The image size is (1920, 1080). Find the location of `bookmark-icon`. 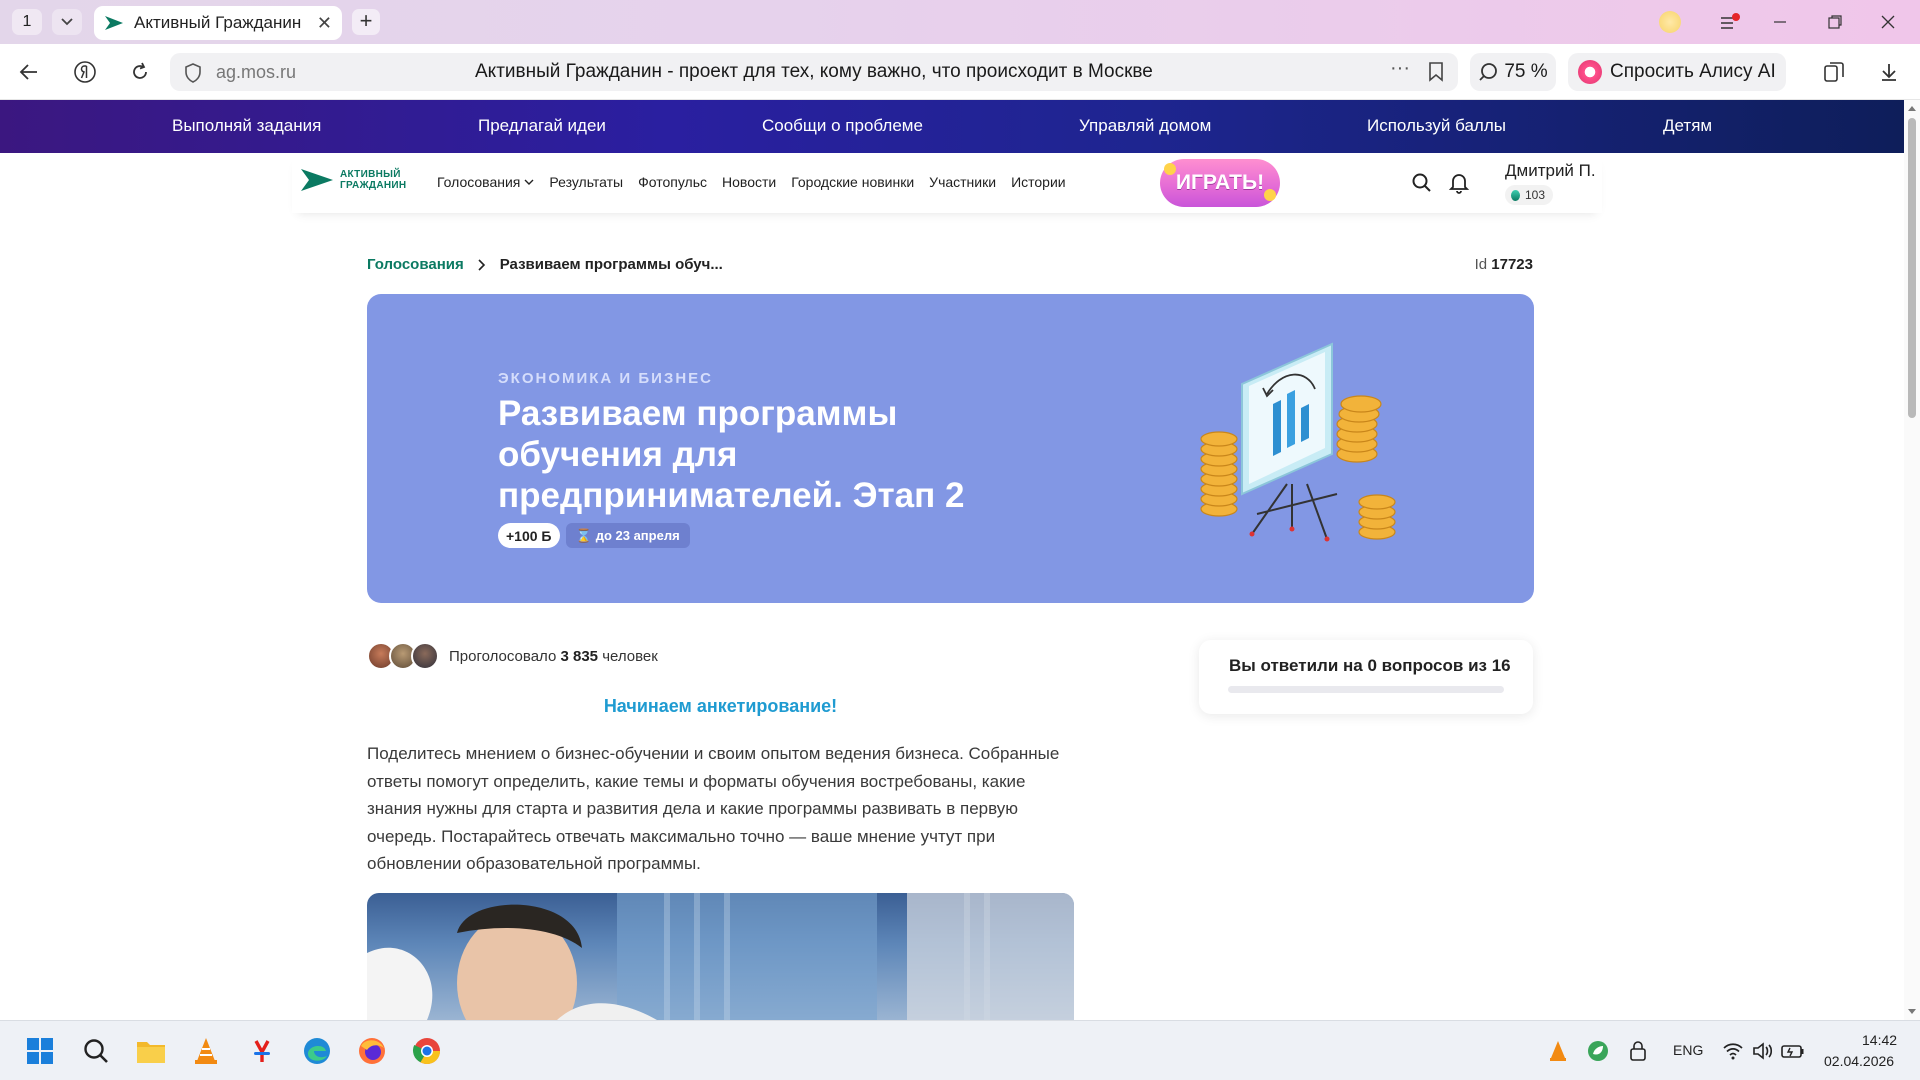

bookmark-icon is located at coordinates (1436, 72).